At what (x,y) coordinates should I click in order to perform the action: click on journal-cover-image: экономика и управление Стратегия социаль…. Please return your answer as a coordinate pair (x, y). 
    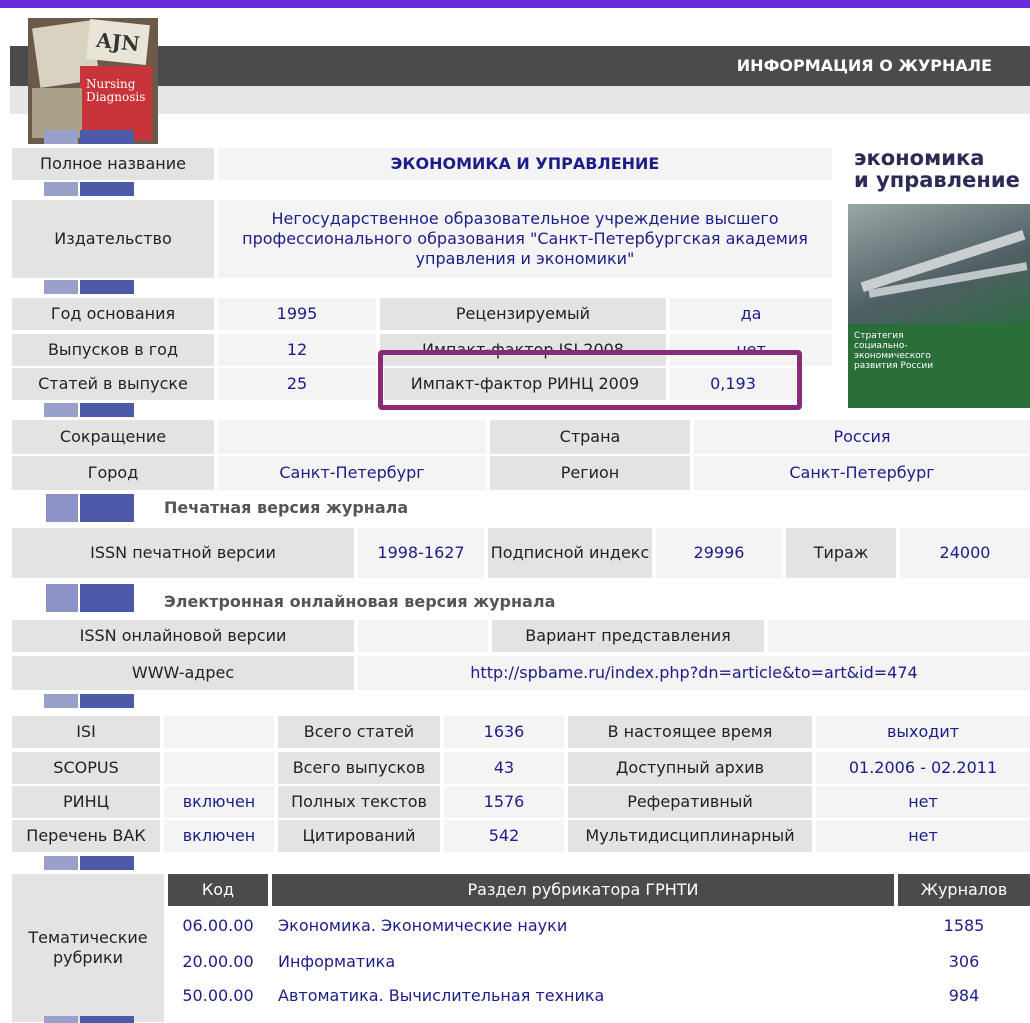
    Looking at the image, I should click on (939, 277).